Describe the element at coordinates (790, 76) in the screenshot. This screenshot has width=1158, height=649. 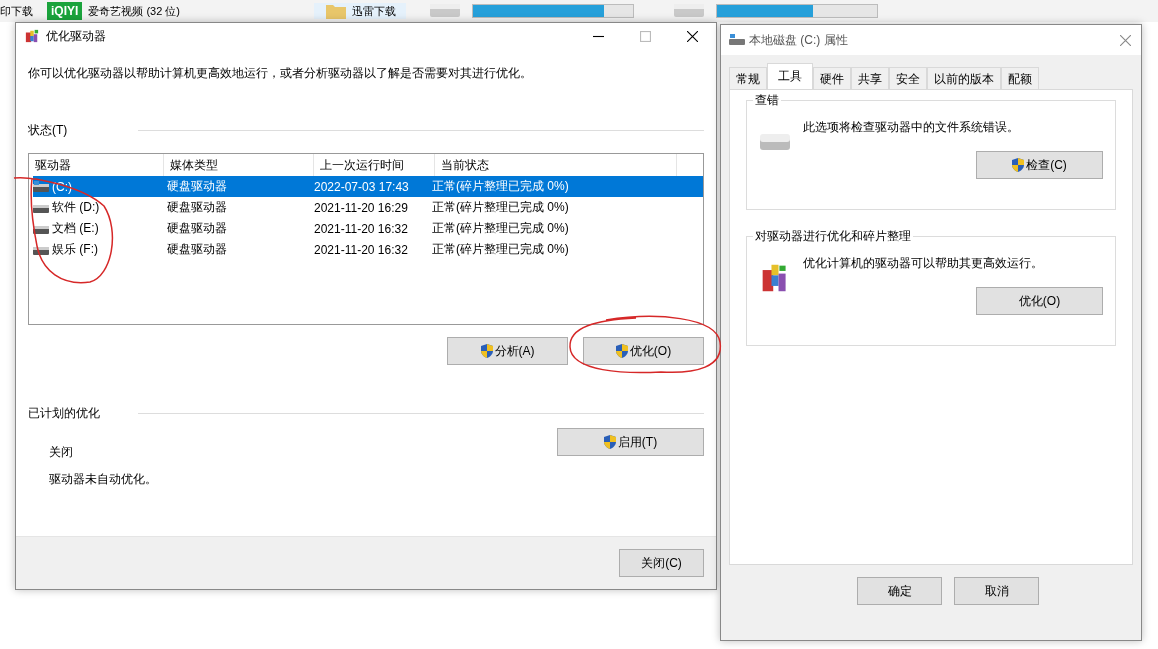
I see `tab: 工具` at that location.